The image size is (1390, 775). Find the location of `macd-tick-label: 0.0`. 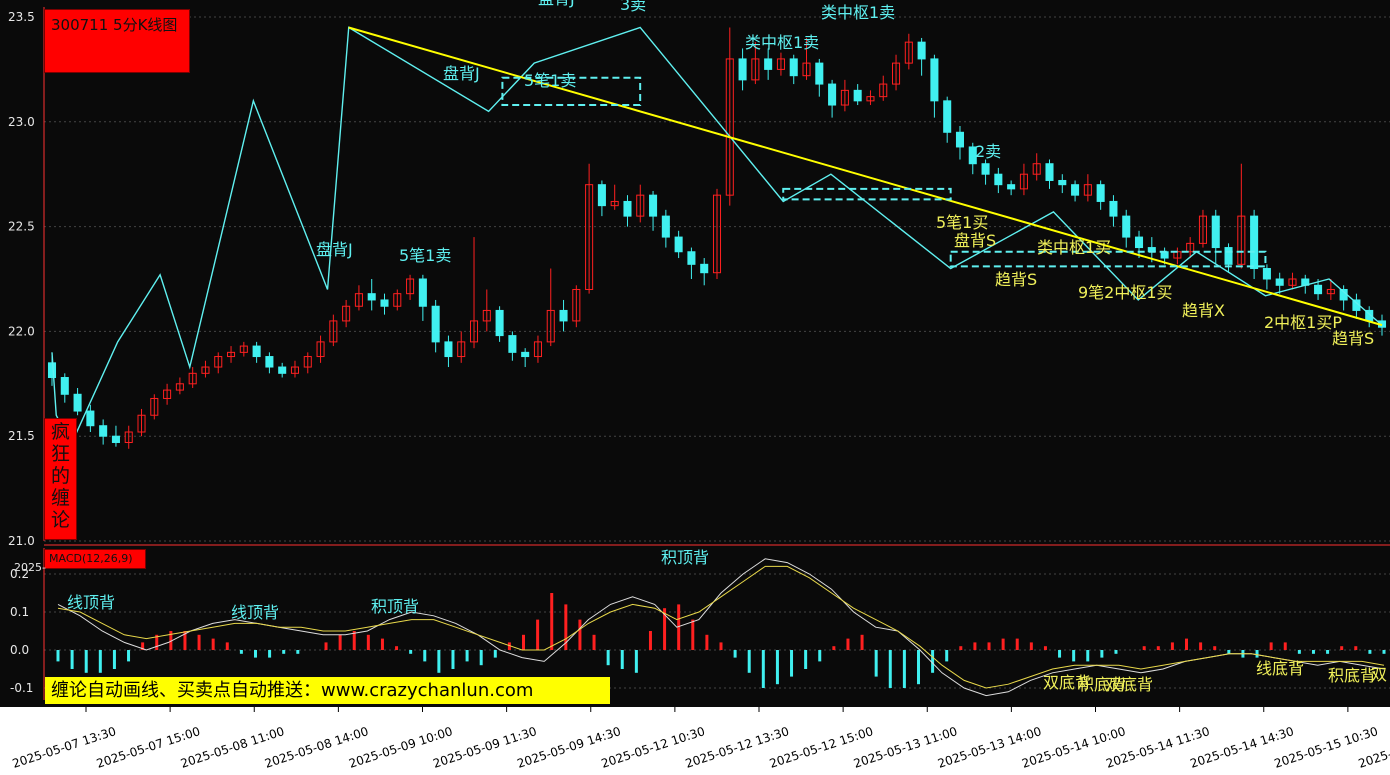

macd-tick-label: 0.0 is located at coordinates (19, 650).